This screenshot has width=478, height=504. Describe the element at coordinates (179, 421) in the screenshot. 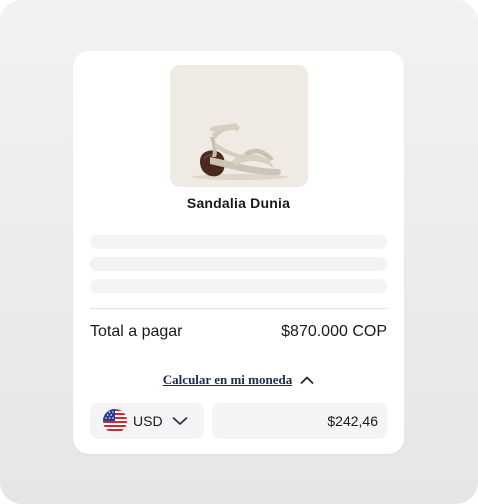

I see `chevron-down-icon` at that location.